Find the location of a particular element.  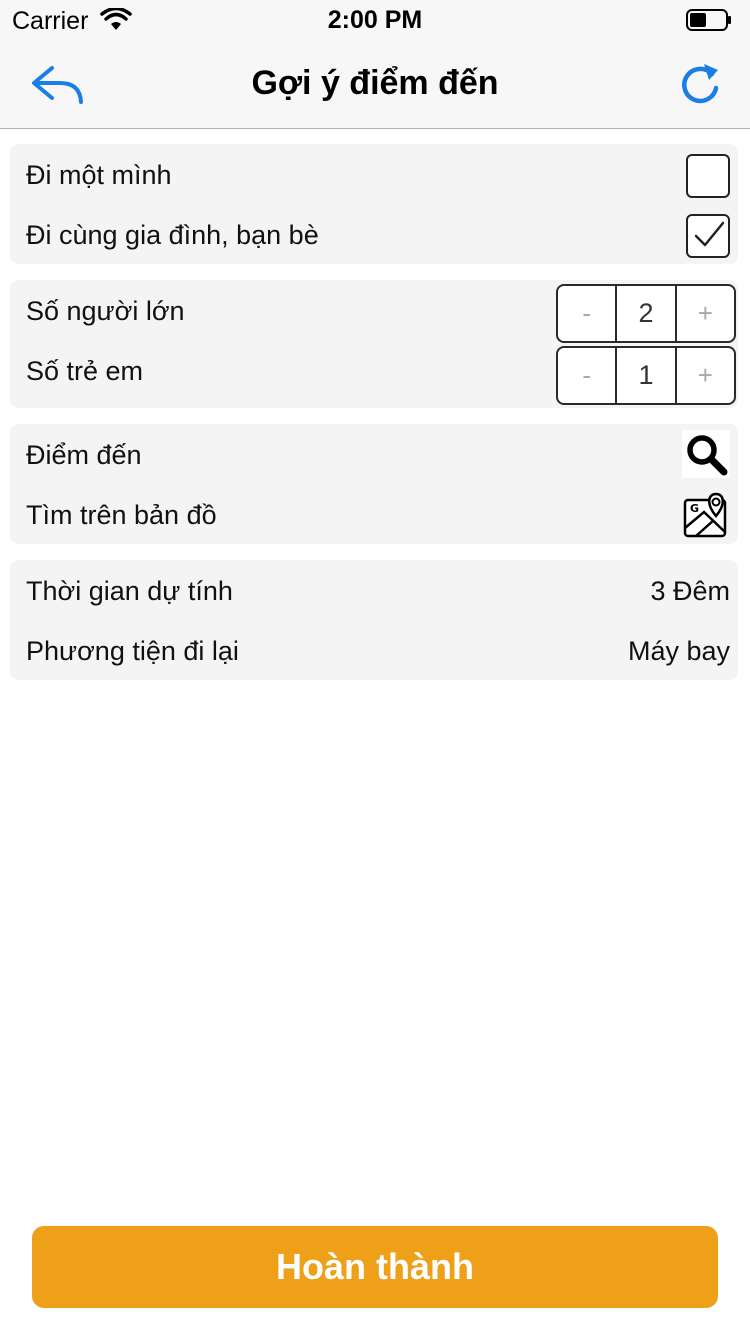

adults-stepper: - 2 + is located at coordinates (646, 313).